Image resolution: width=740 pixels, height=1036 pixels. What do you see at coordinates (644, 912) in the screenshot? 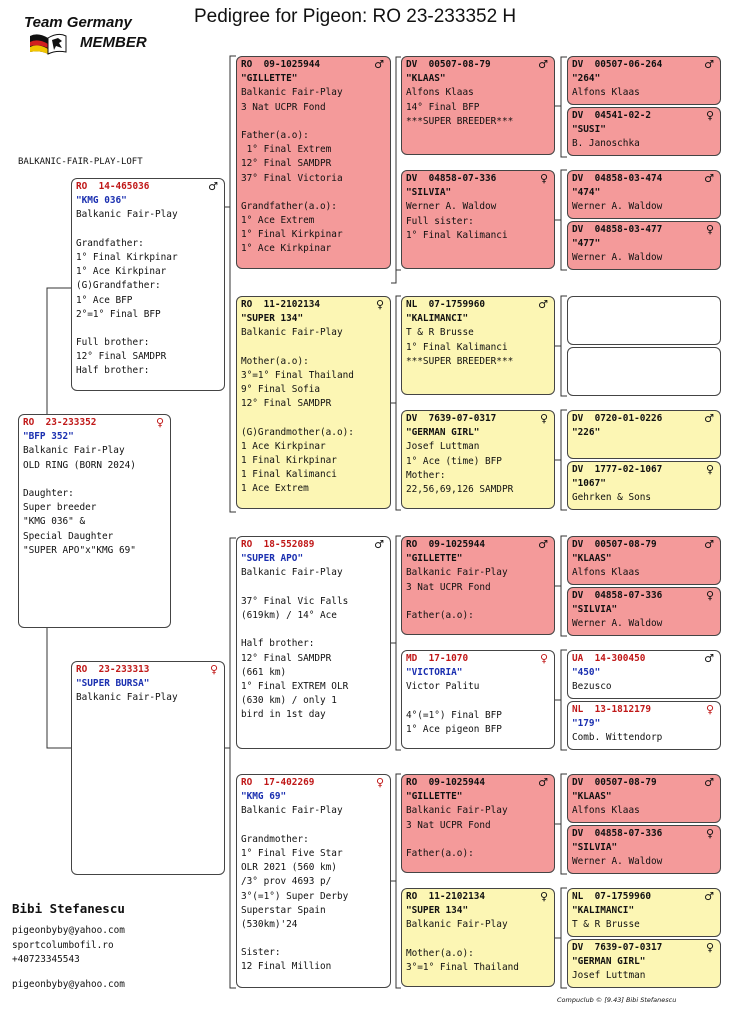
I see `pedigree-box-gggp-15: NL 07-1759960 ♂ "KALIMANCI" T & R Brusse` at bounding box center [644, 912].